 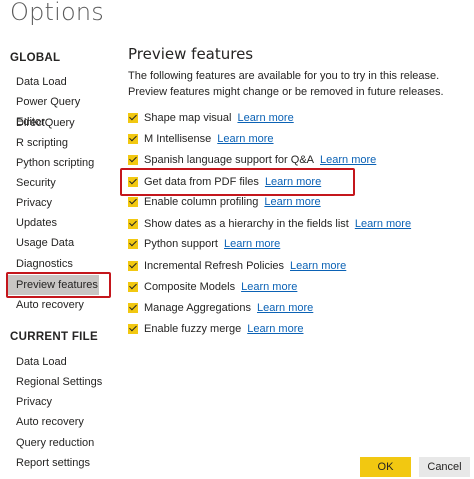 I want to click on feature-row: Python support Learn more, so click(x=204, y=244).